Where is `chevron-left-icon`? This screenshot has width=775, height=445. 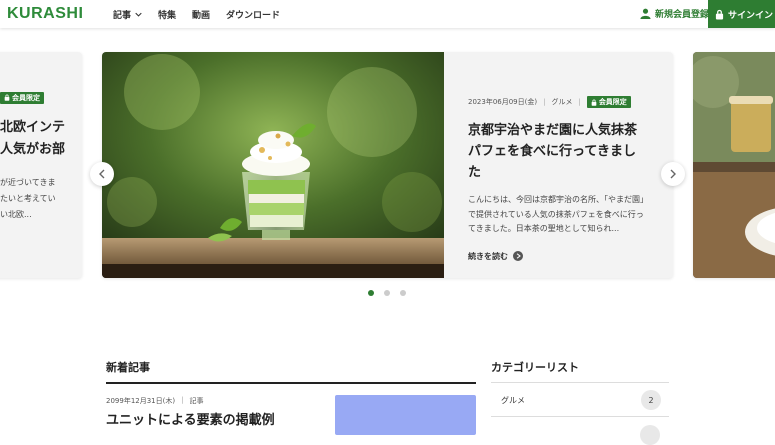
chevron-left-icon is located at coordinates (102, 174).